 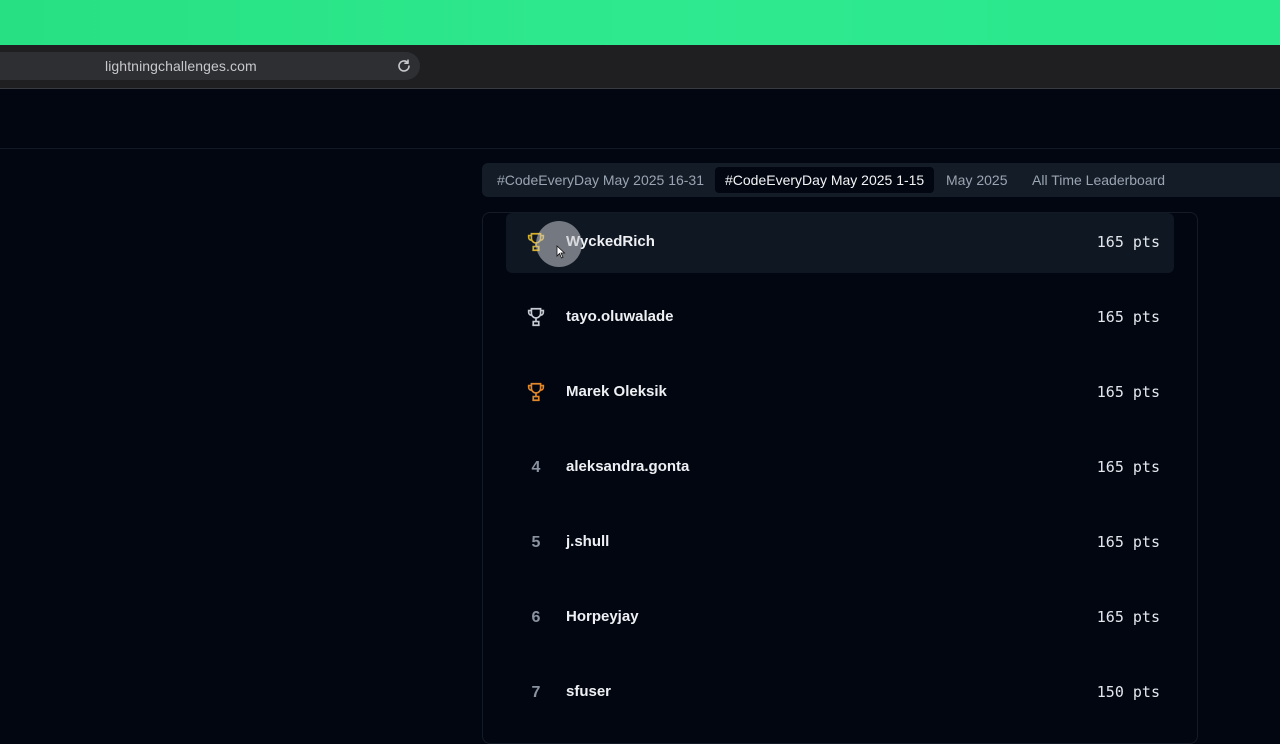 What do you see at coordinates (840, 543) in the screenshot?
I see `leaderboard-row: 5 j.shull 165 pts` at bounding box center [840, 543].